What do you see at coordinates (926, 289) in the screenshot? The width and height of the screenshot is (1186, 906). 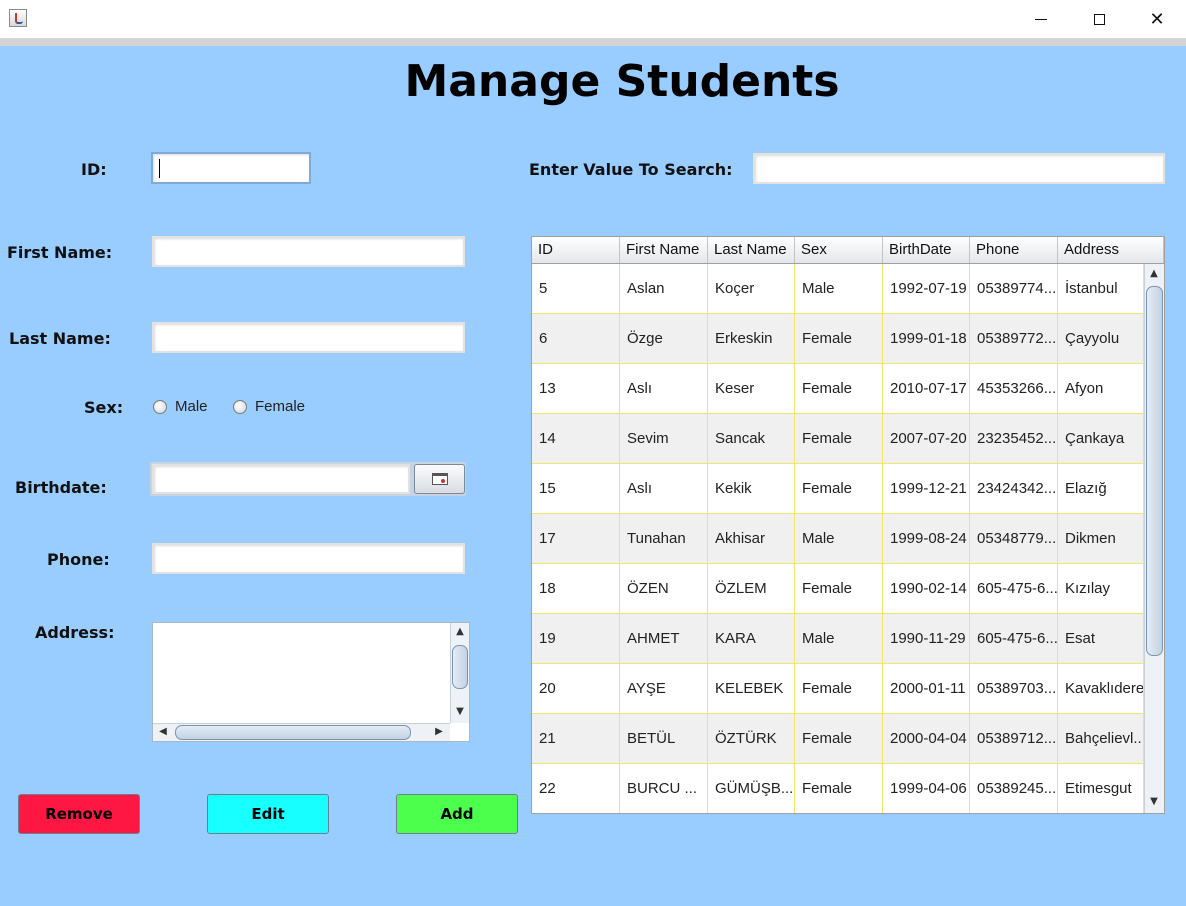 I see `table-cell: 1992-07-19` at bounding box center [926, 289].